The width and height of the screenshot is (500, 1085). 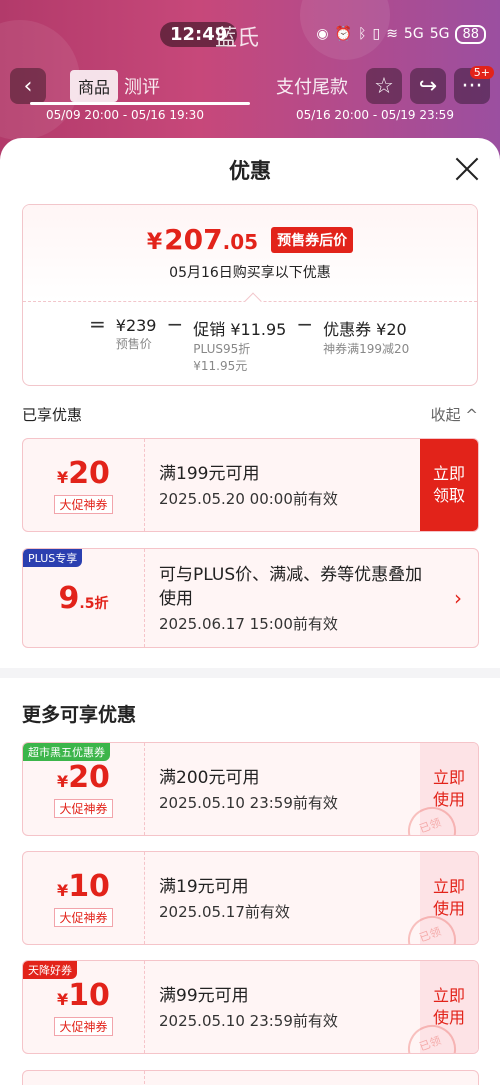 I want to click on equals-sign: =, so click(x=97, y=324).